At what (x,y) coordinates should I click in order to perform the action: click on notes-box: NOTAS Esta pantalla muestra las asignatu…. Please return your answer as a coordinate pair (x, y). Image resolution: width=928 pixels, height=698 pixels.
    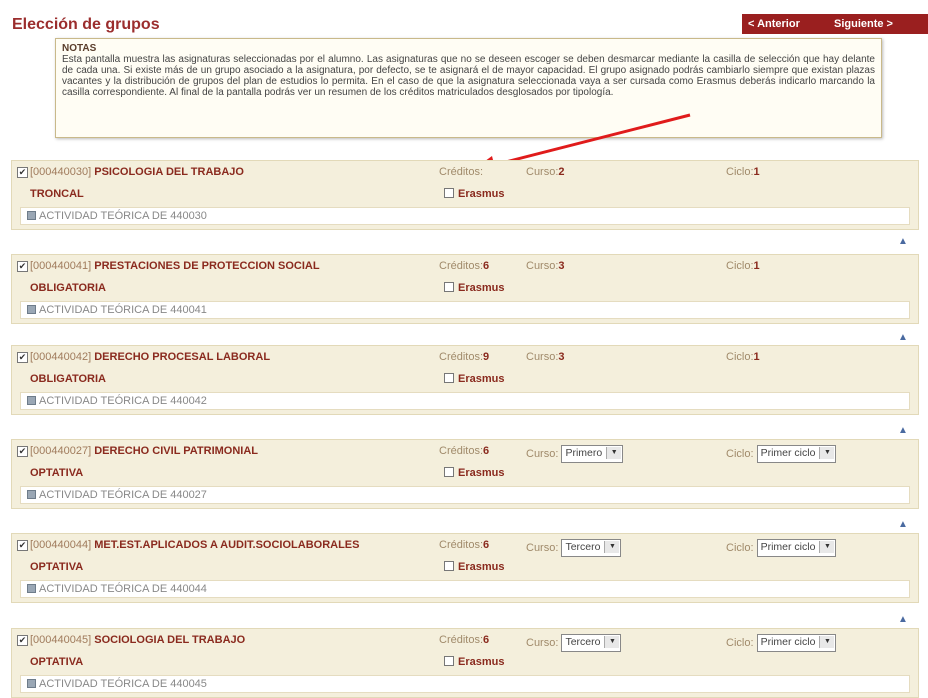
    Looking at the image, I should click on (468, 88).